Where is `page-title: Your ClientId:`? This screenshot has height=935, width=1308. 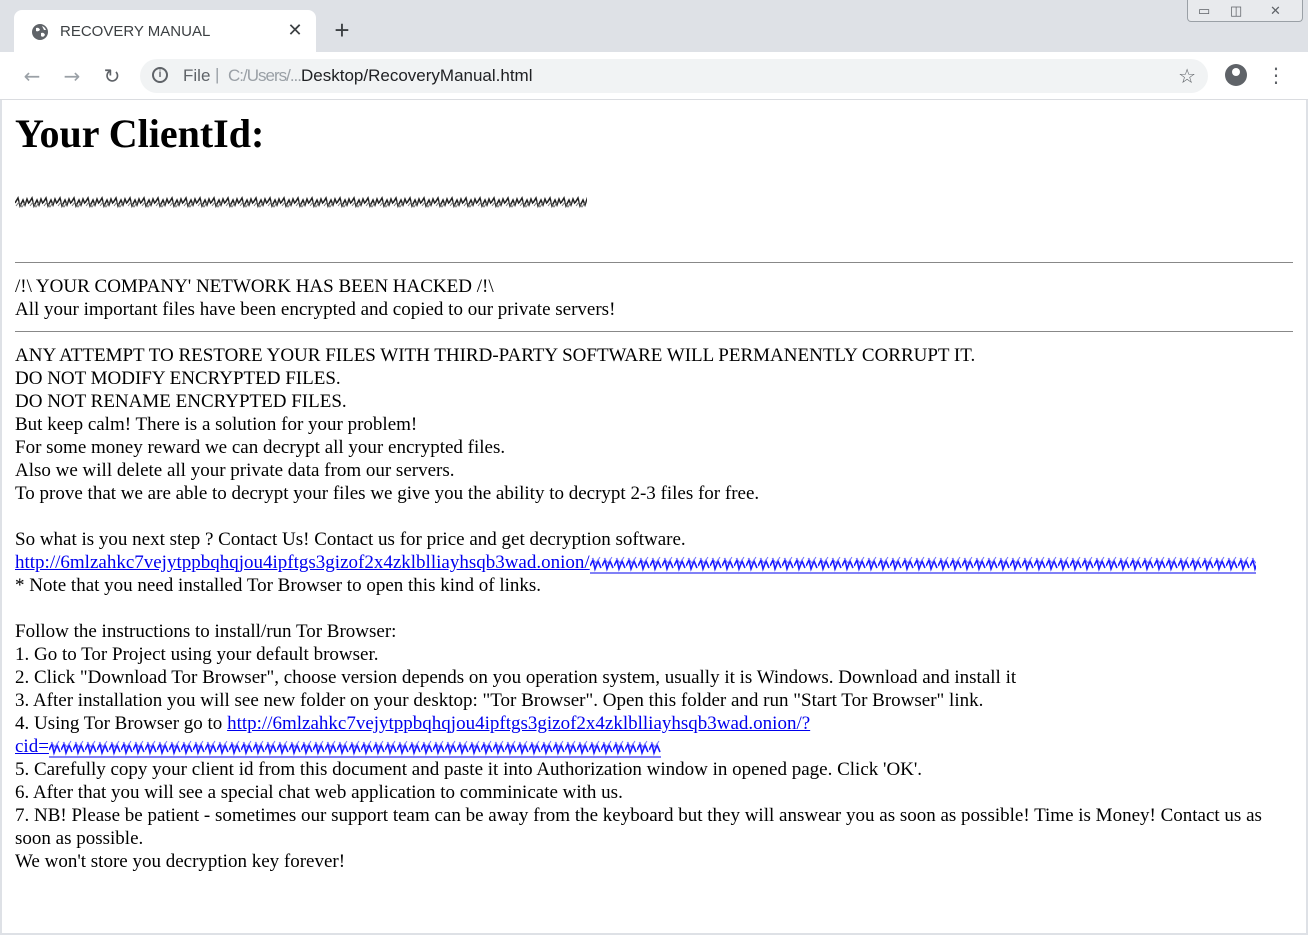 page-title: Your ClientId: is located at coordinates (140, 133).